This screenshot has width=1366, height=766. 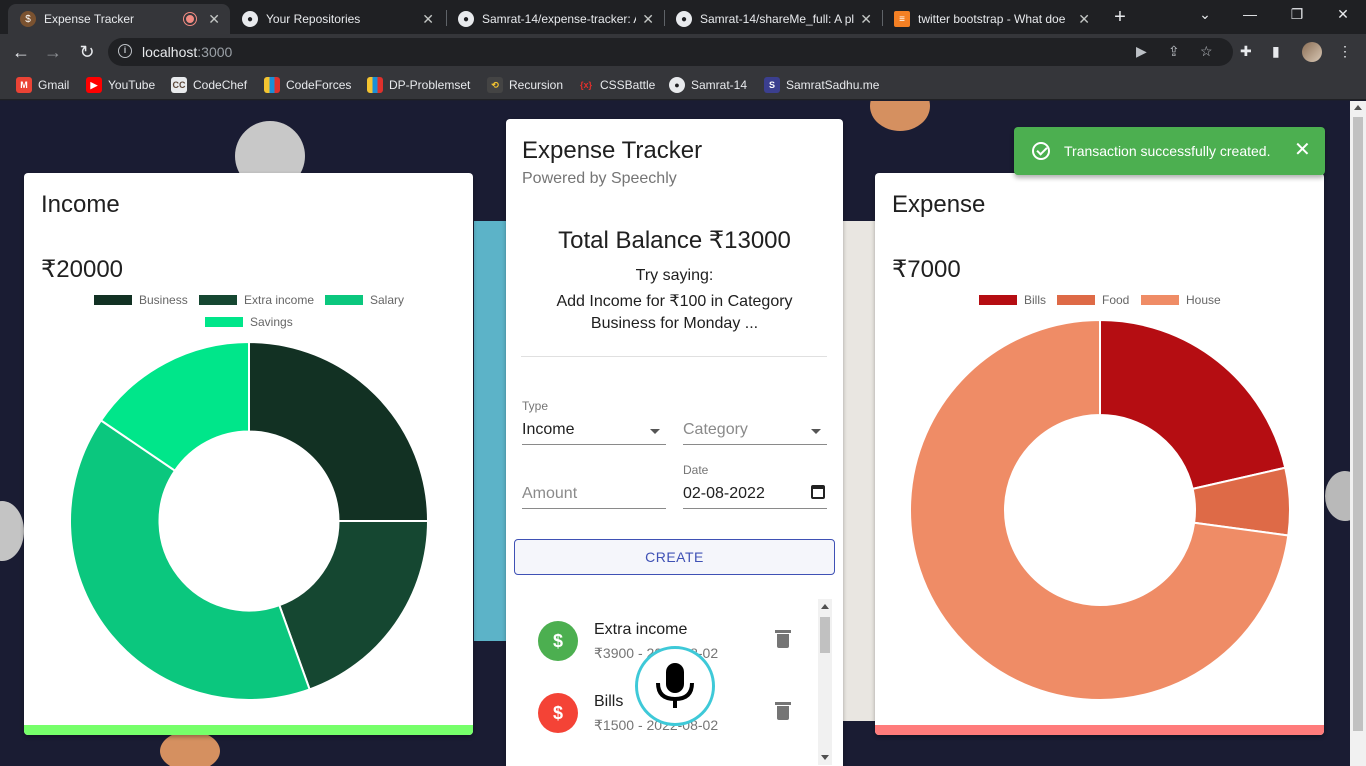 What do you see at coordinates (1193, 404) in the screenshot?
I see `donut-slice-bills` at bounding box center [1193, 404].